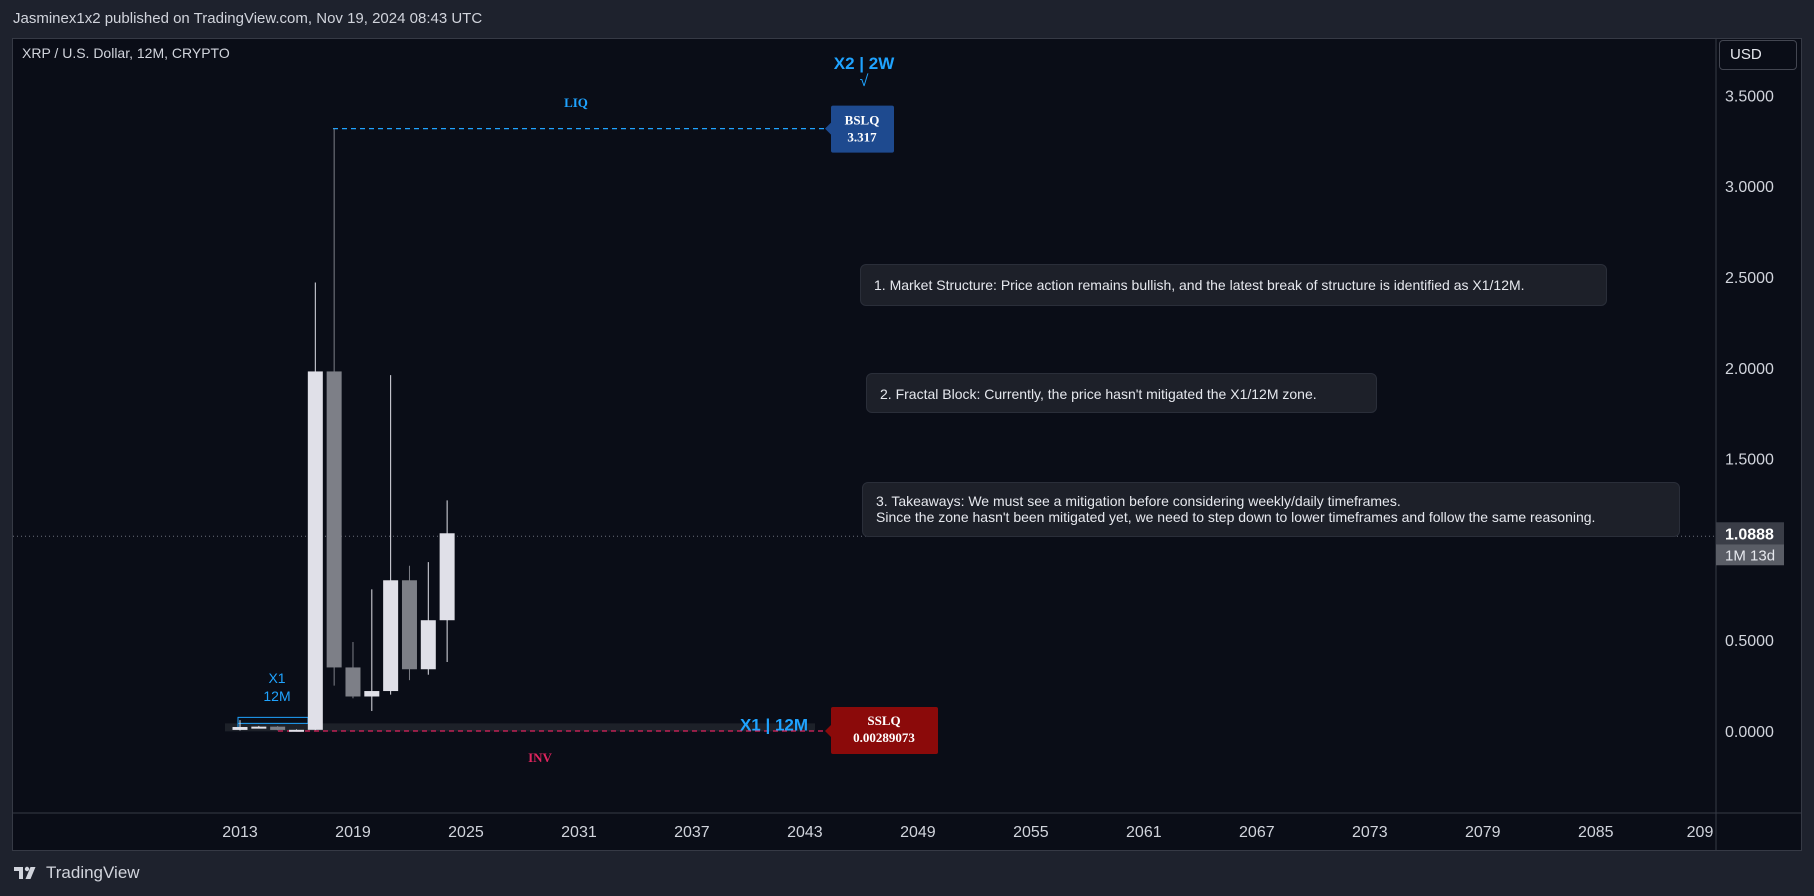 This screenshot has height=896, width=1814. Describe the element at coordinates (1749, 278) in the screenshot. I see `y-tick-label: 2.5000` at that location.